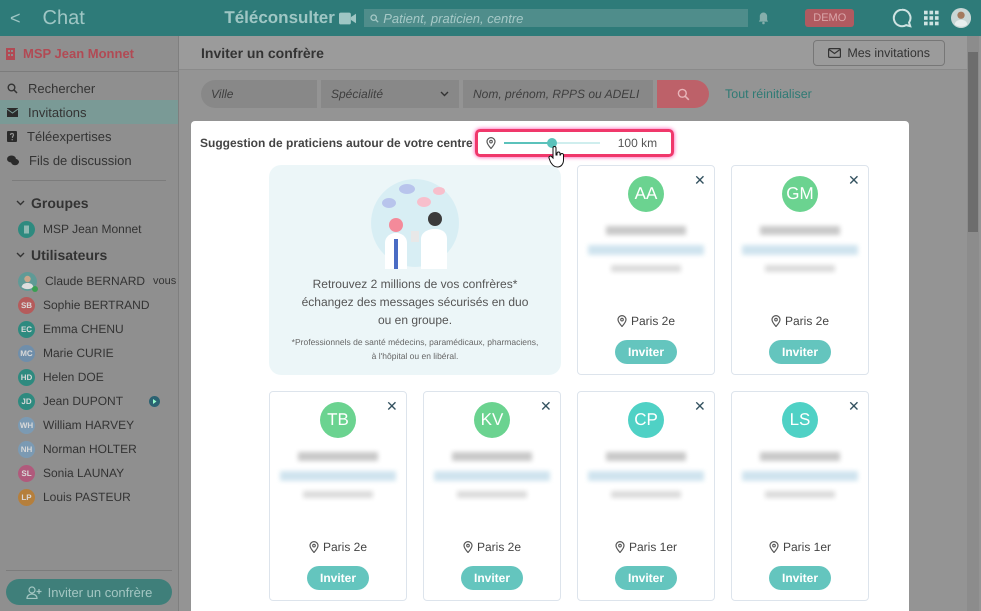 This screenshot has width=981, height=611. I want to click on group-avatar, so click(26, 229).